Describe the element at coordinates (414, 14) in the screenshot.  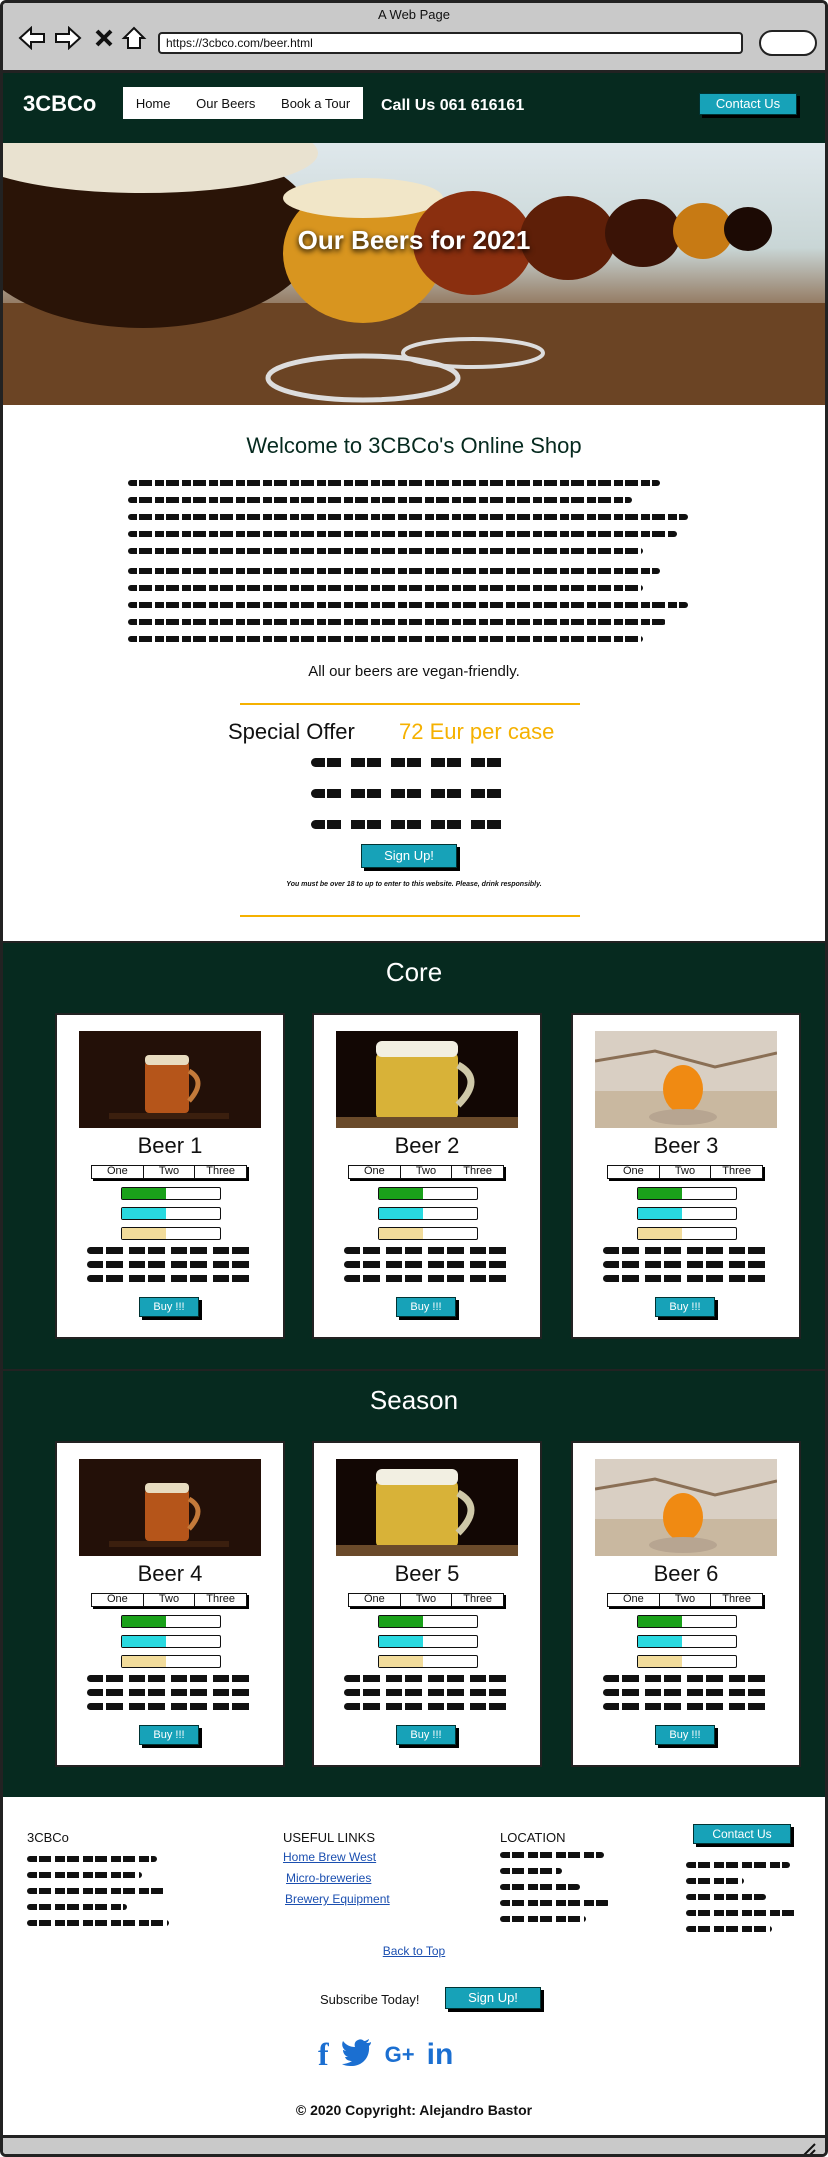
I see `window-title: A Web Page` at that location.